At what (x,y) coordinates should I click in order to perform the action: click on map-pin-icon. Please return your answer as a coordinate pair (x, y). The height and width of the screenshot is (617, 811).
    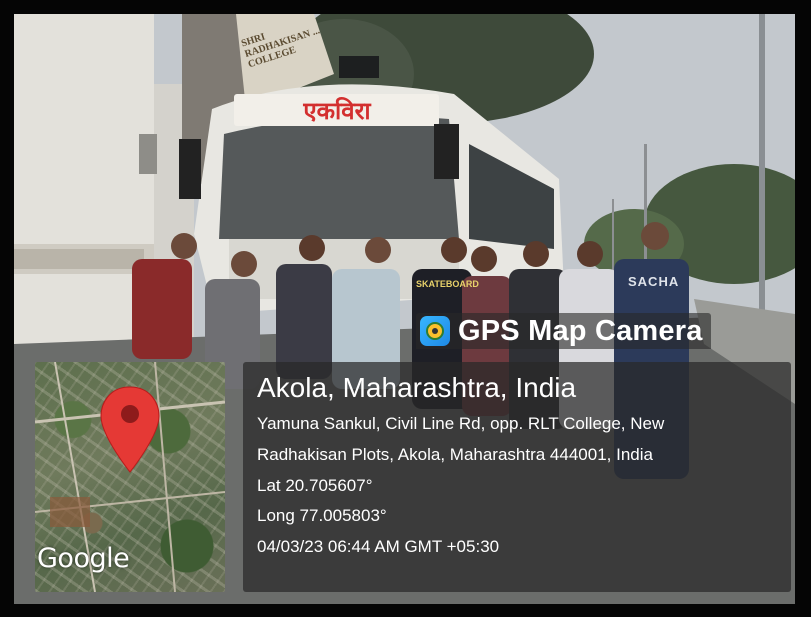
    Looking at the image, I should click on (130, 429).